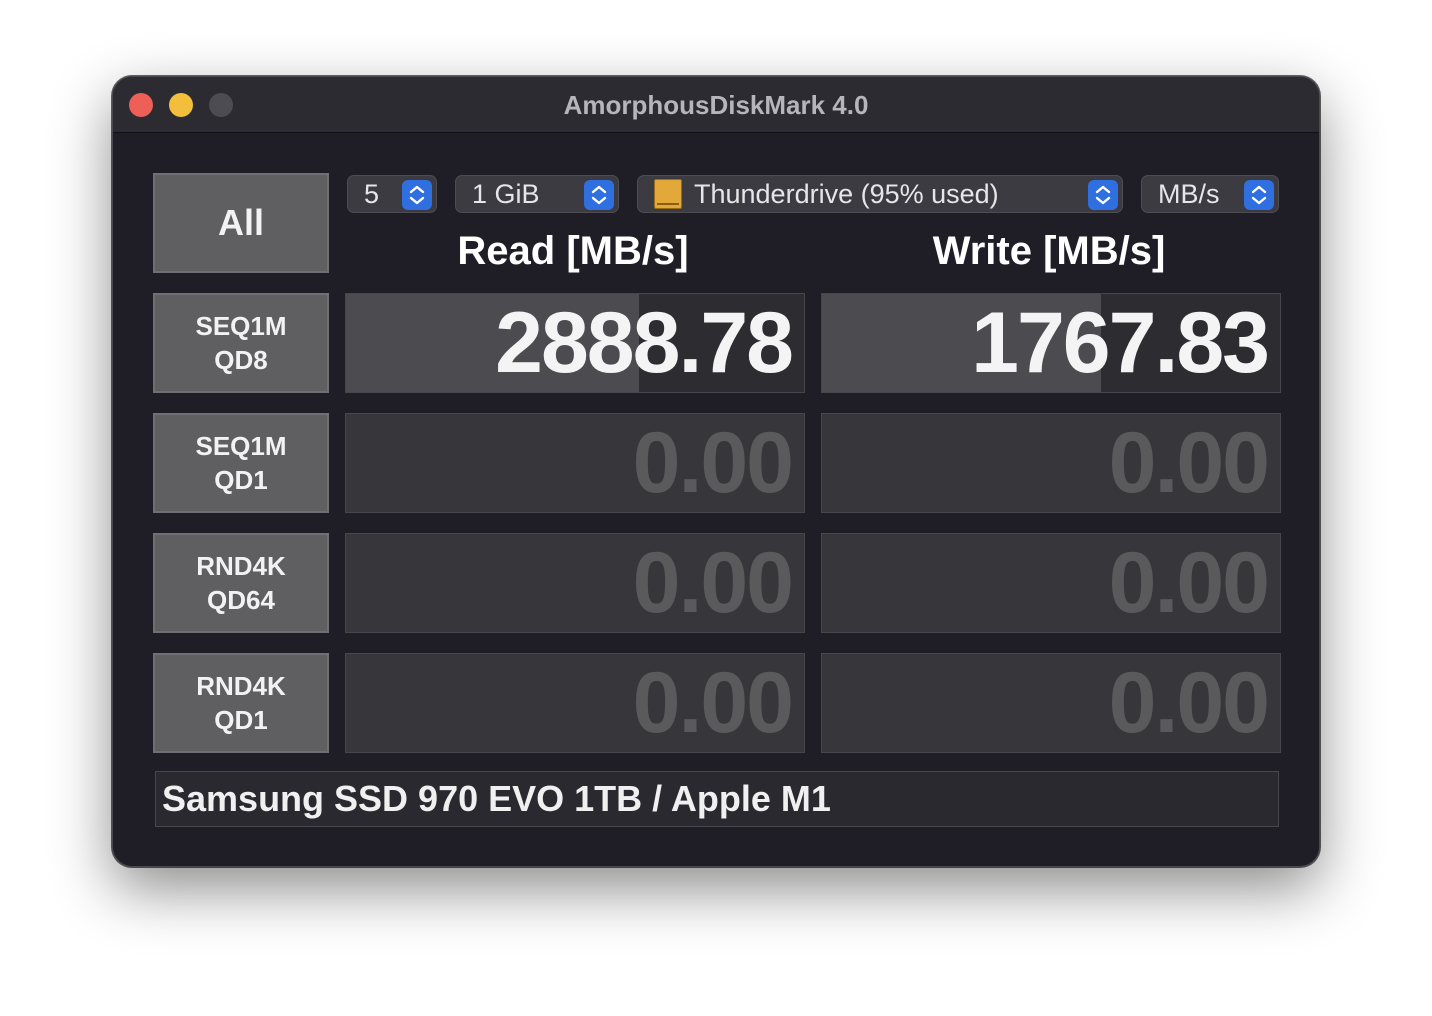 Image resolution: width=1432 pixels, height=1016 pixels. What do you see at coordinates (668, 194) in the screenshot?
I see `drive-icon` at bounding box center [668, 194].